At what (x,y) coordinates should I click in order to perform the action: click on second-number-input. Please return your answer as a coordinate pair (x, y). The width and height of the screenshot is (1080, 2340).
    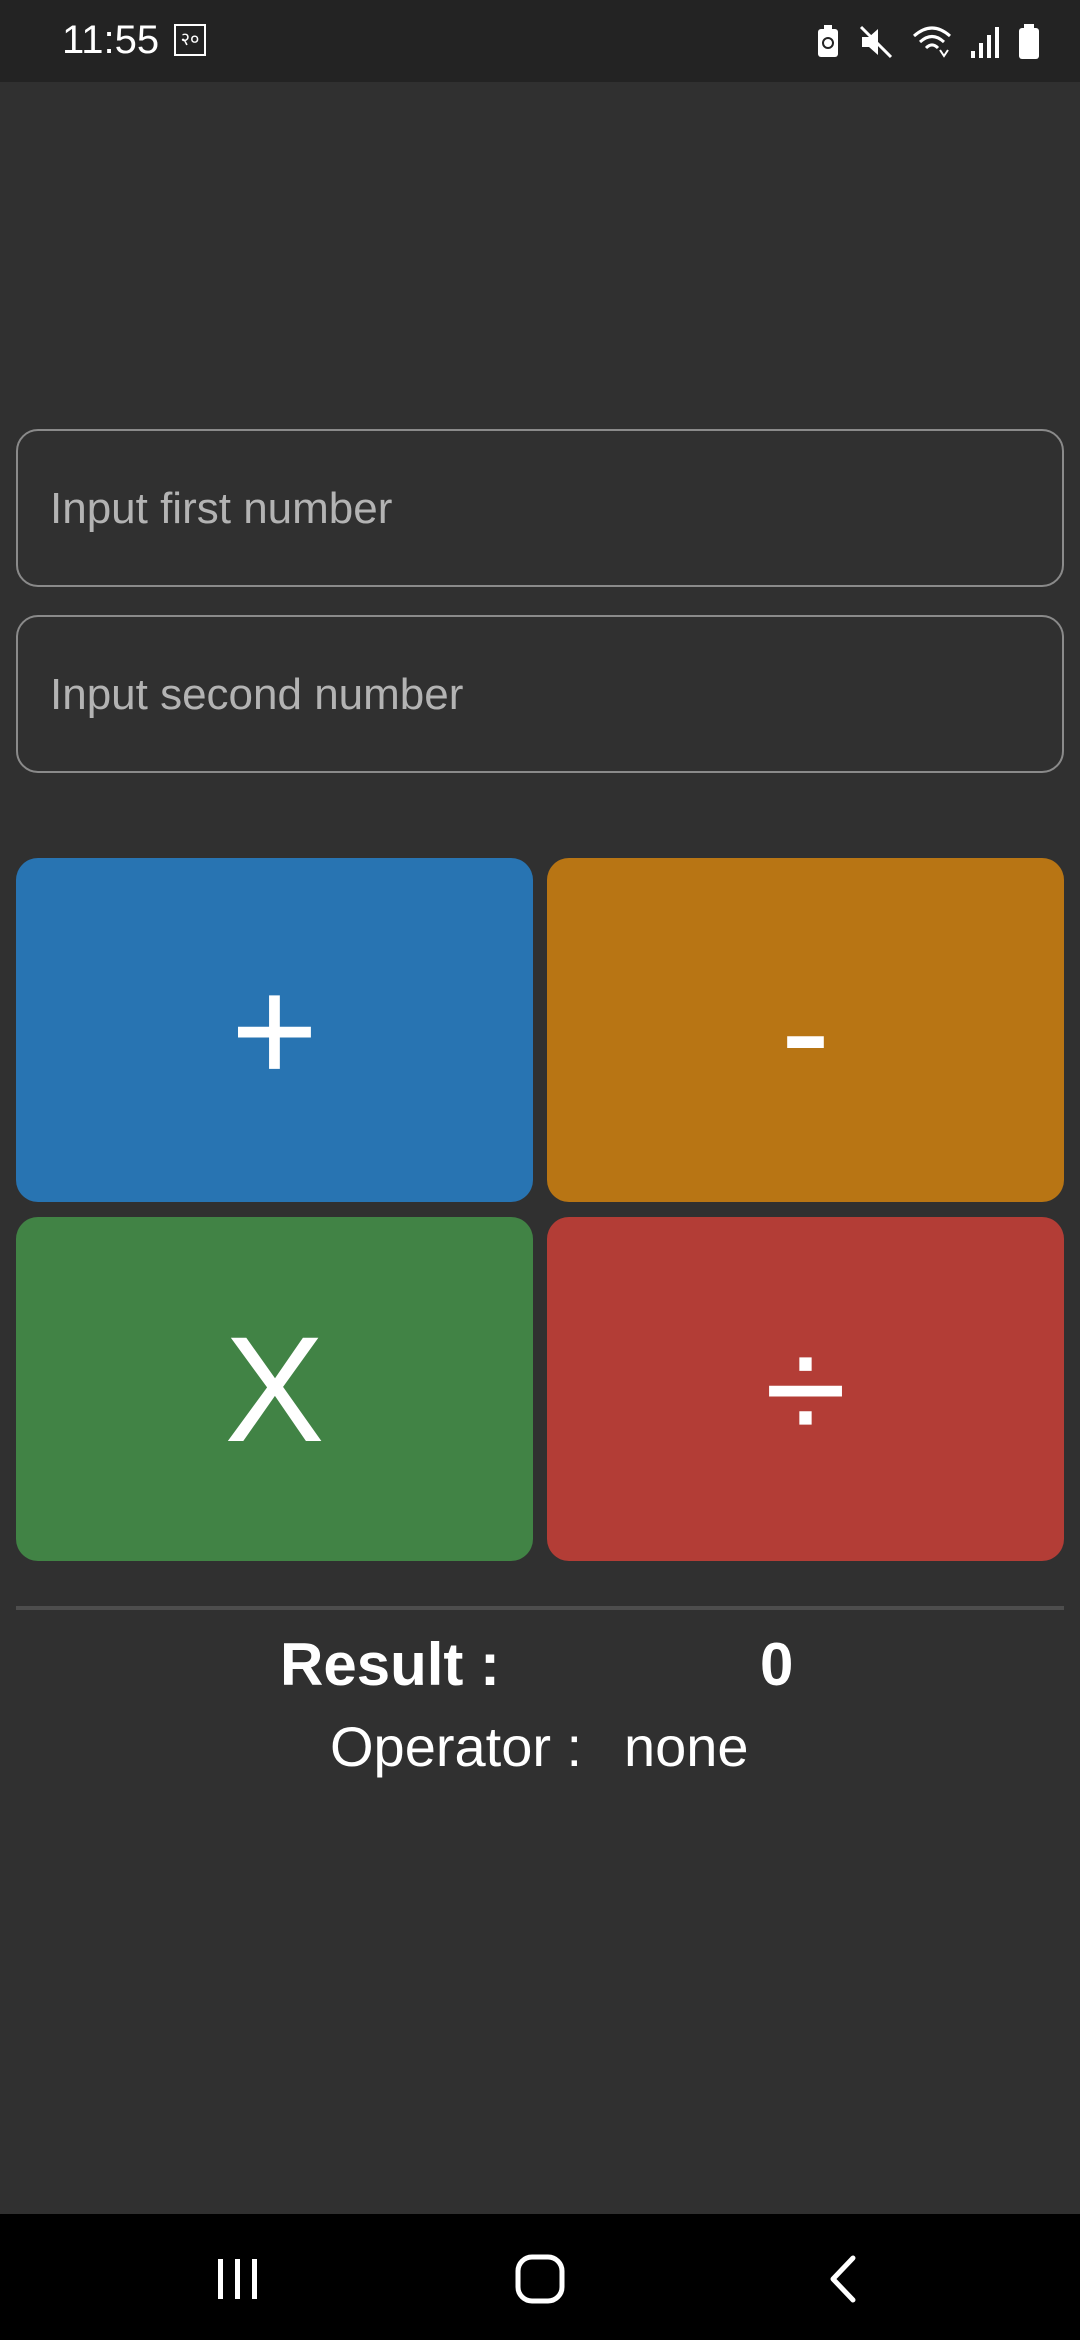
    Looking at the image, I should click on (540, 695).